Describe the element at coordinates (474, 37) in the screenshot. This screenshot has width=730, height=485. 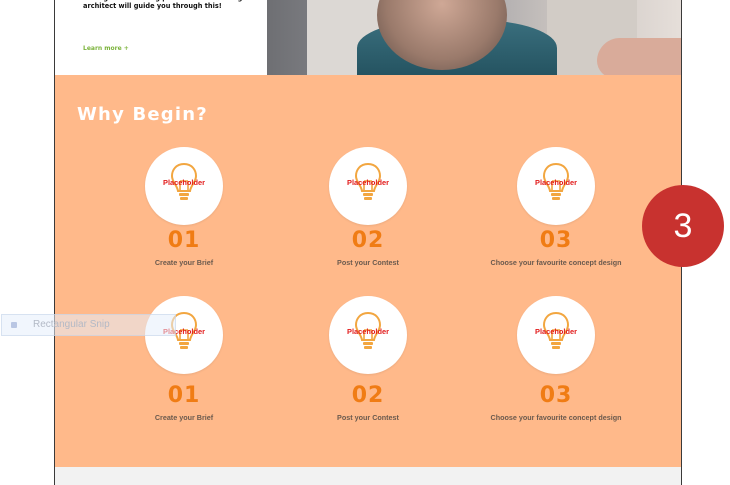
I see `hero-photo` at that location.